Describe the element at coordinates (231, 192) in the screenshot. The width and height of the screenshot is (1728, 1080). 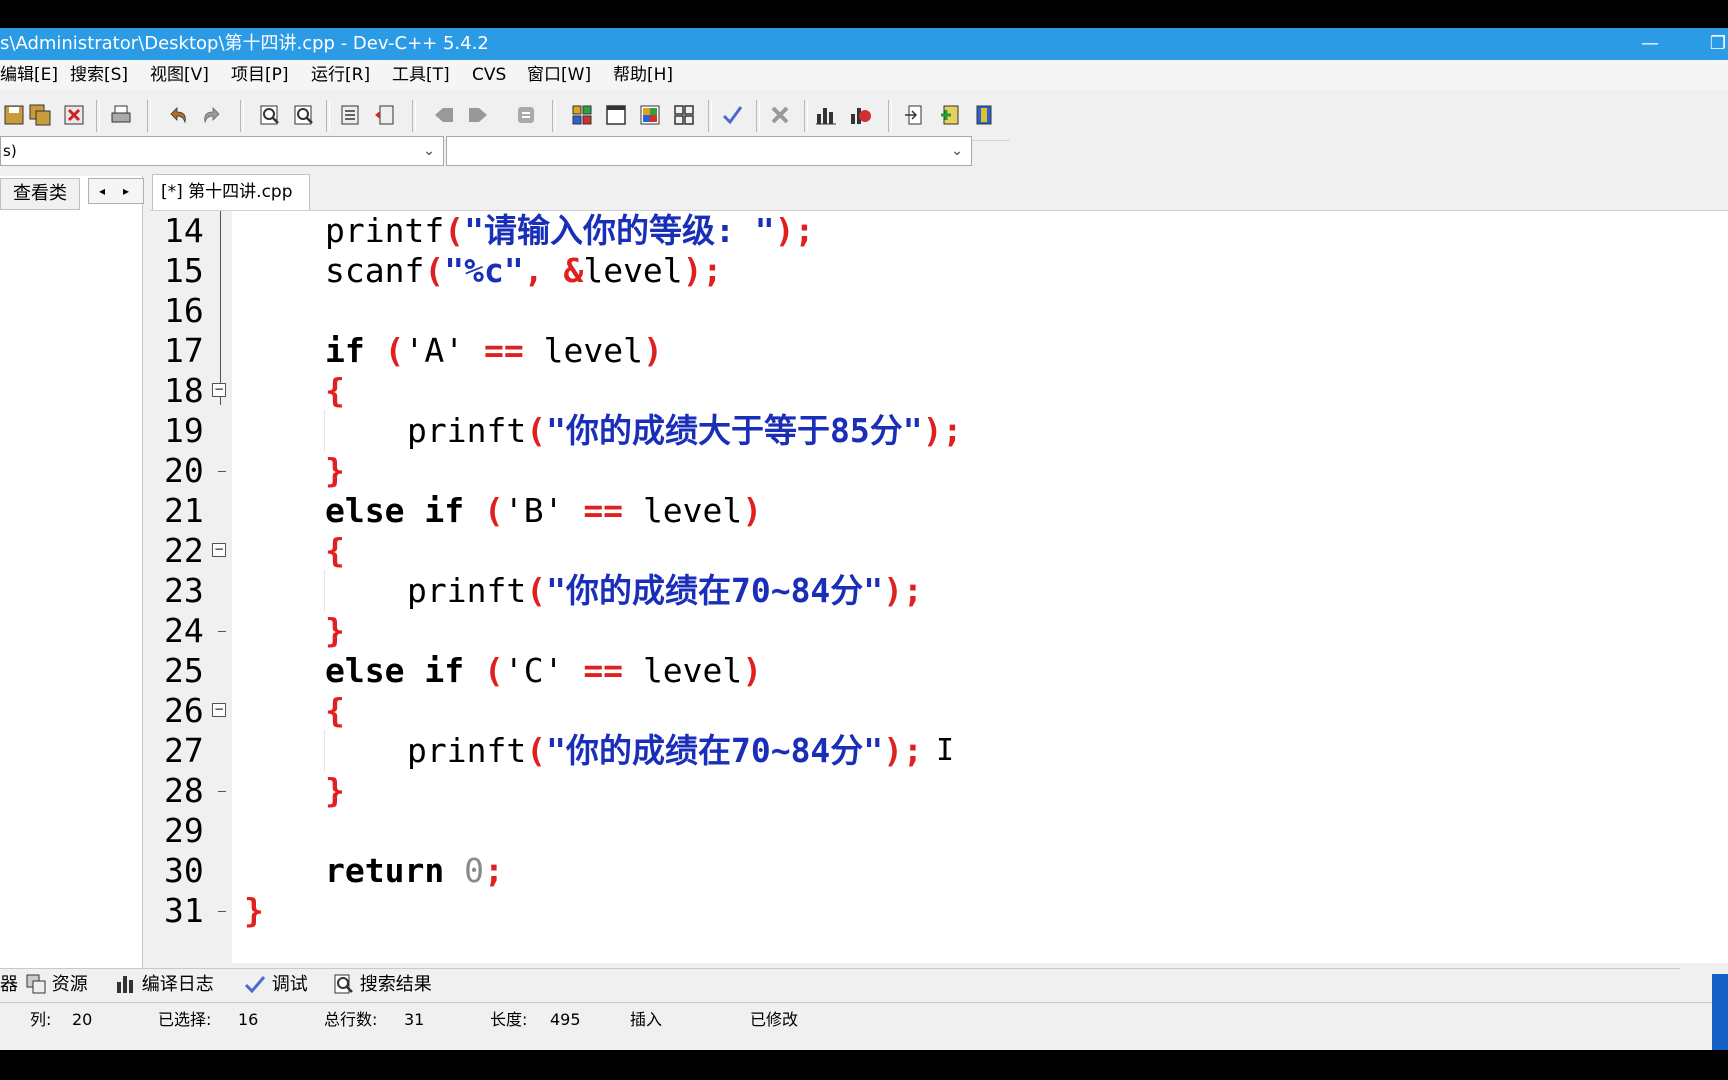
I see `tab-file: [*] 第十四讲.cpp` at that location.